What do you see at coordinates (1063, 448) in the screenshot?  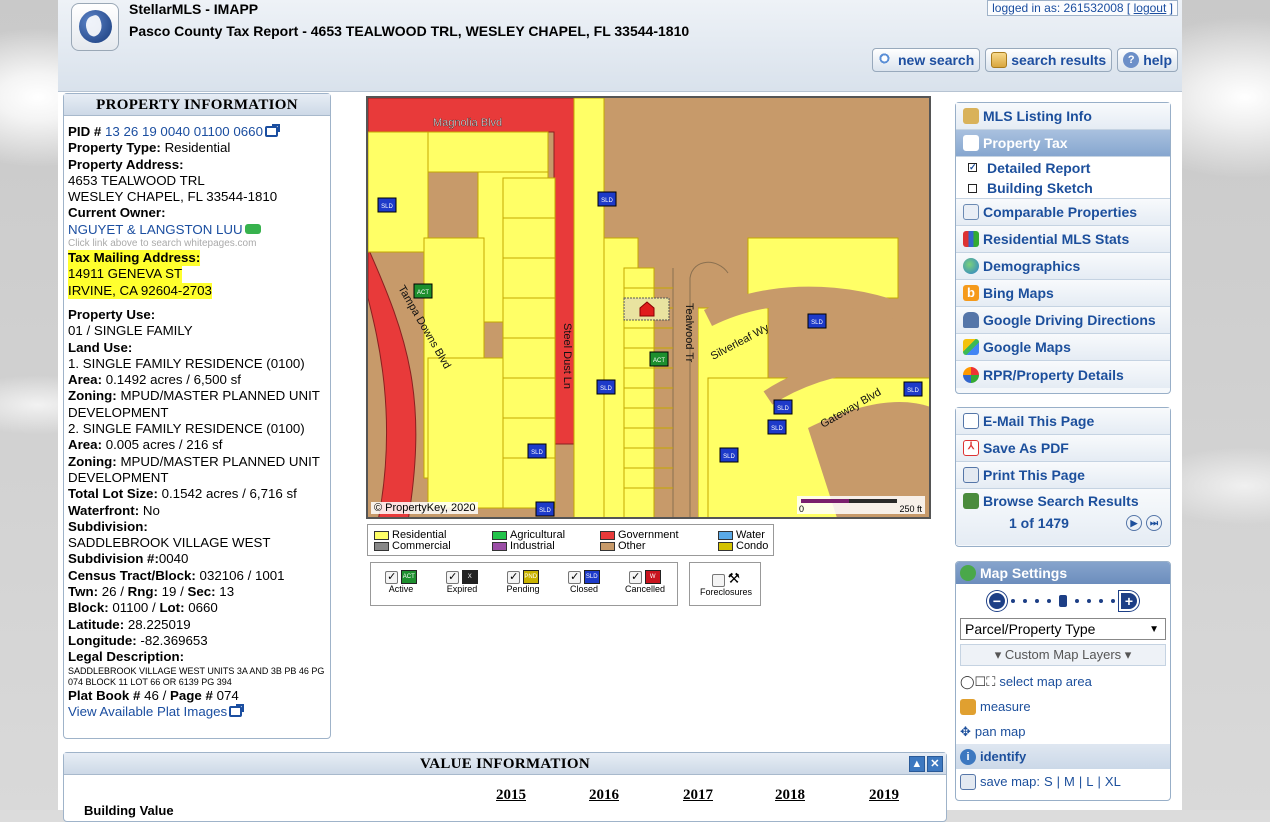 I see `save-pdf-button: ⅄ Save As PDF` at bounding box center [1063, 448].